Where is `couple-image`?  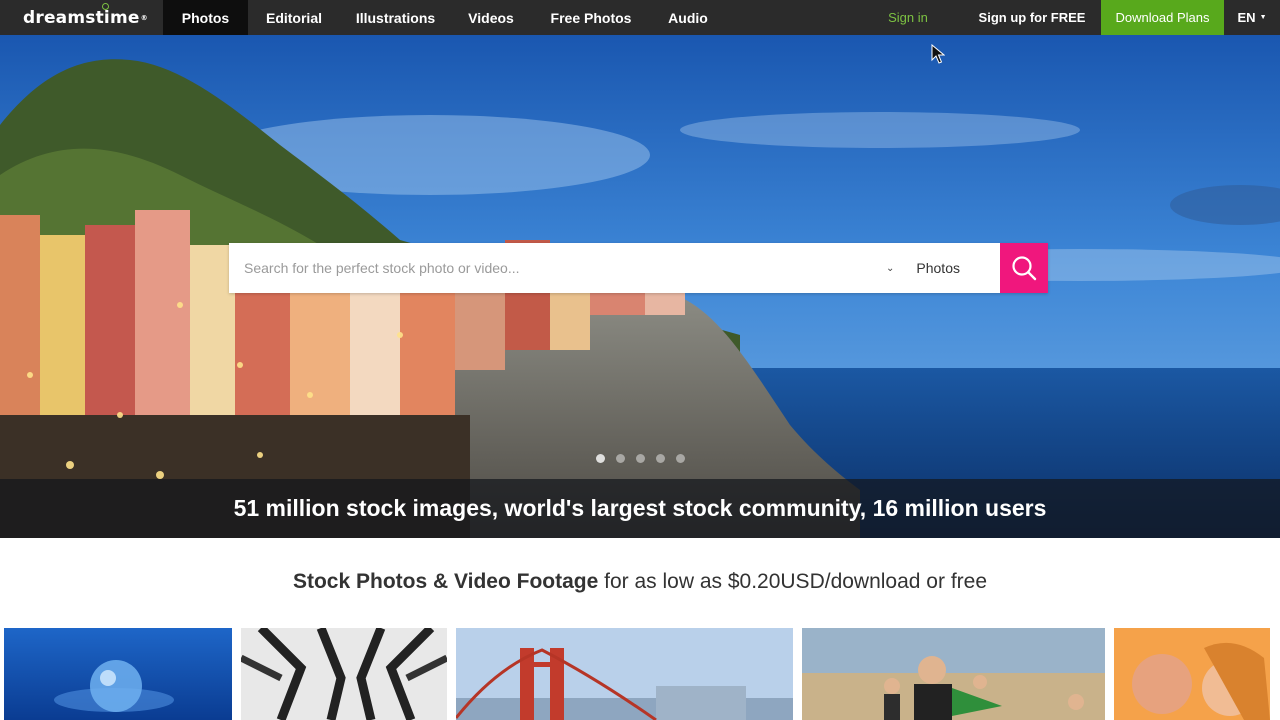 couple-image is located at coordinates (1192, 674).